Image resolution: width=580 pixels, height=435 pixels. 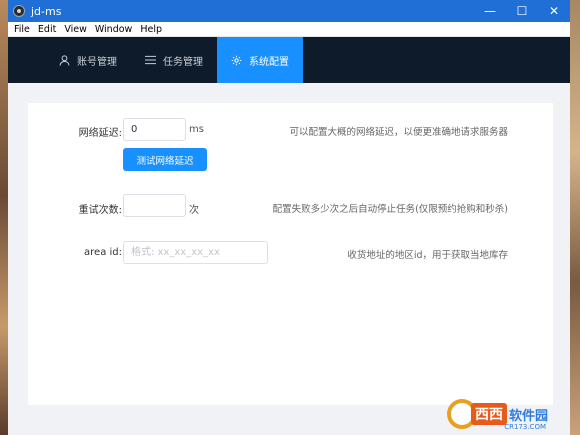 I want to click on tab-system-settings: 系统配置, so click(x=260, y=60).